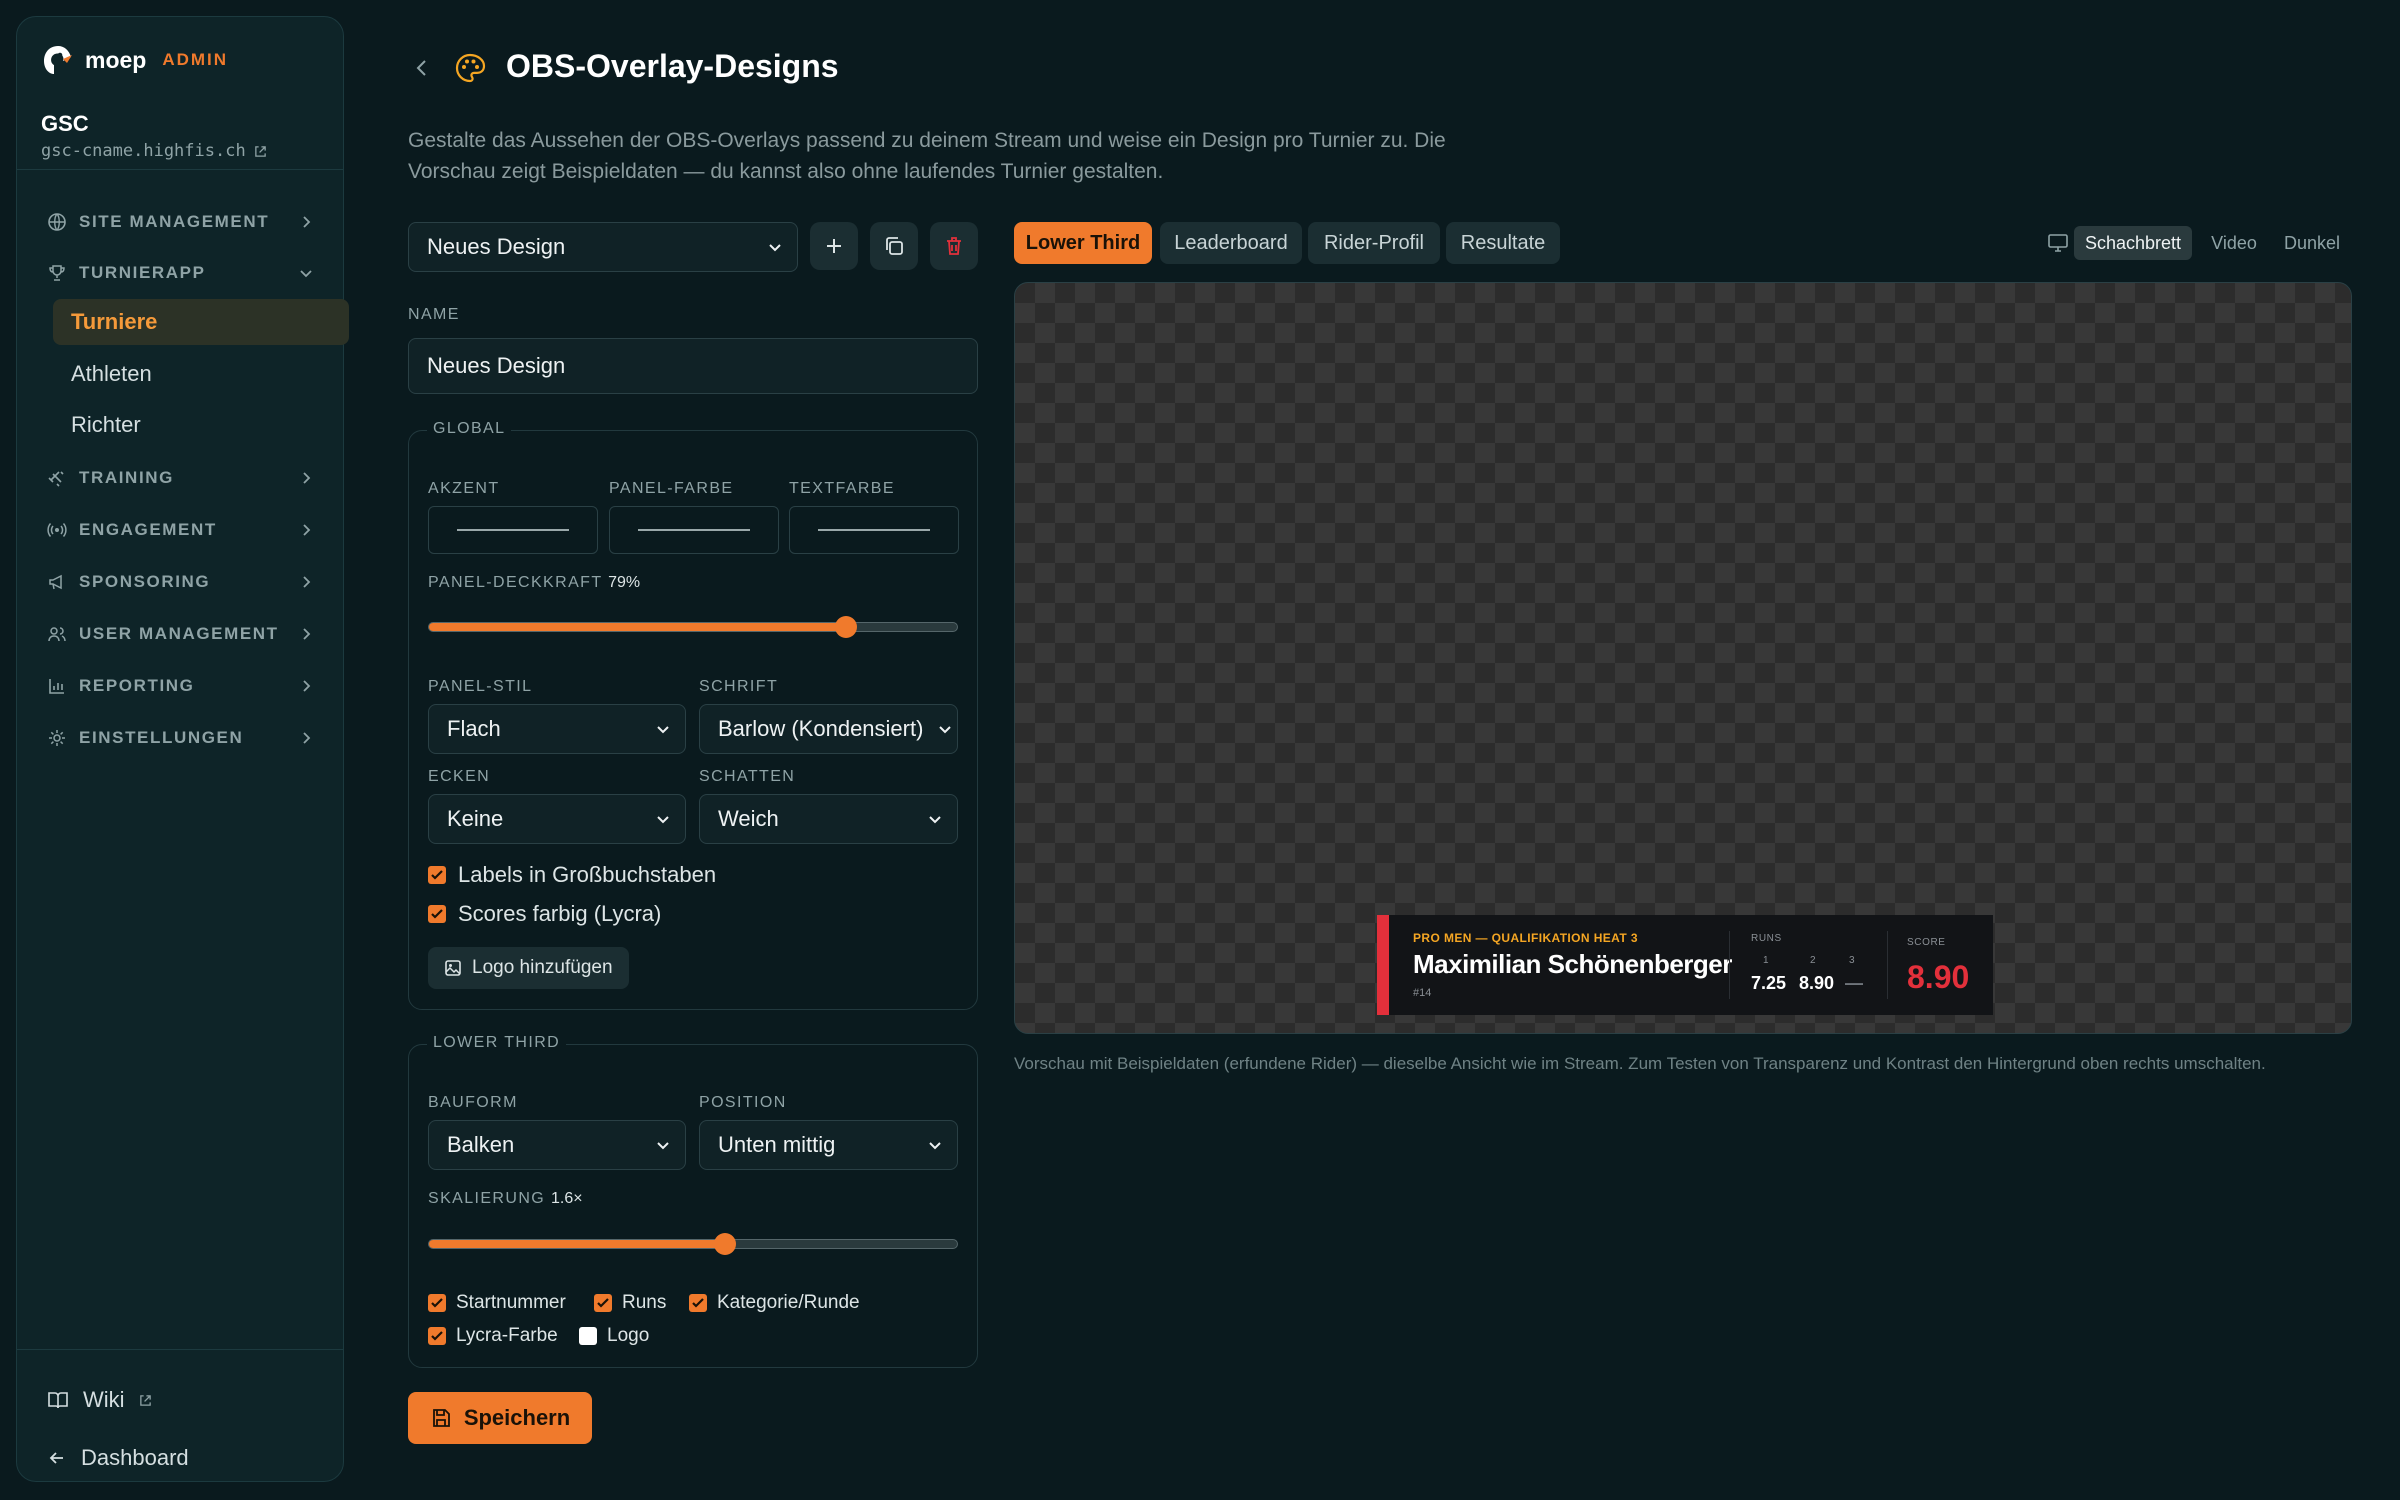 This screenshot has height=1500, width=2400. What do you see at coordinates (441, 1418) in the screenshot?
I see `save-icon` at bounding box center [441, 1418].